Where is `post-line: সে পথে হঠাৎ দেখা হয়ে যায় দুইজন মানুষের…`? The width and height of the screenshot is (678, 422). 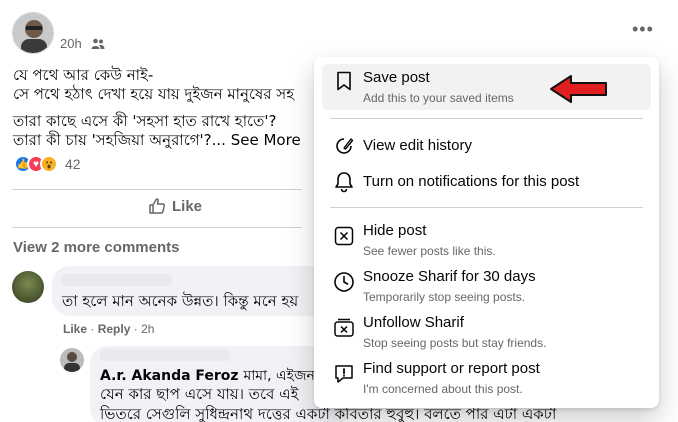 post-line: সে পথে হঠাৎ দেখা হয়ে যায় দুইজন মানুষের… is located at coordinates (154, 94).